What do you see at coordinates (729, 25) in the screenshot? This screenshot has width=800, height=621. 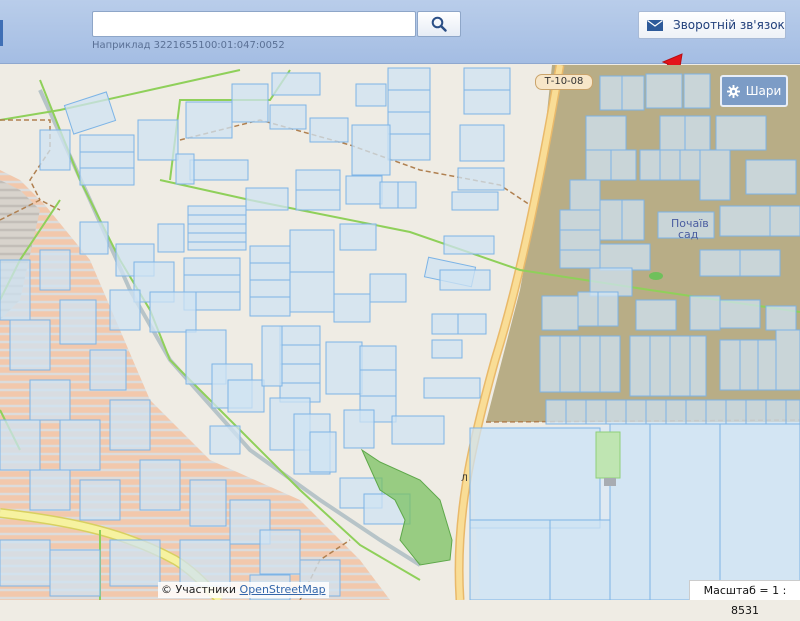 I see `feedback-label: Зворотній зв'язок` at bounding box center [729, 25].